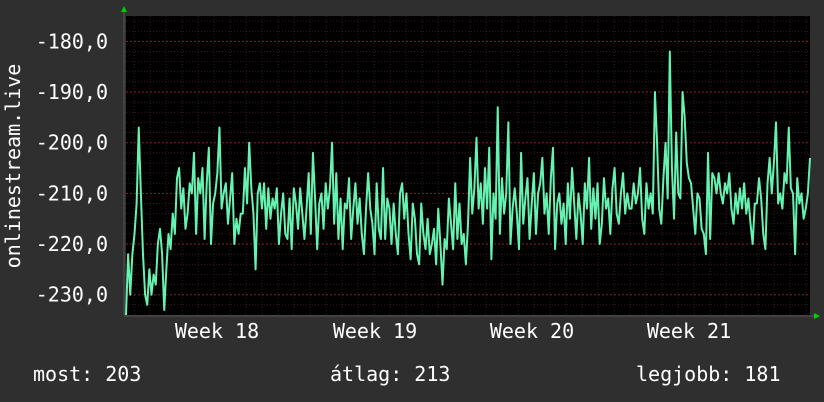 This screenshot has width=824, height=402. I want to click on y-axis-arrow, so click(124, 9).